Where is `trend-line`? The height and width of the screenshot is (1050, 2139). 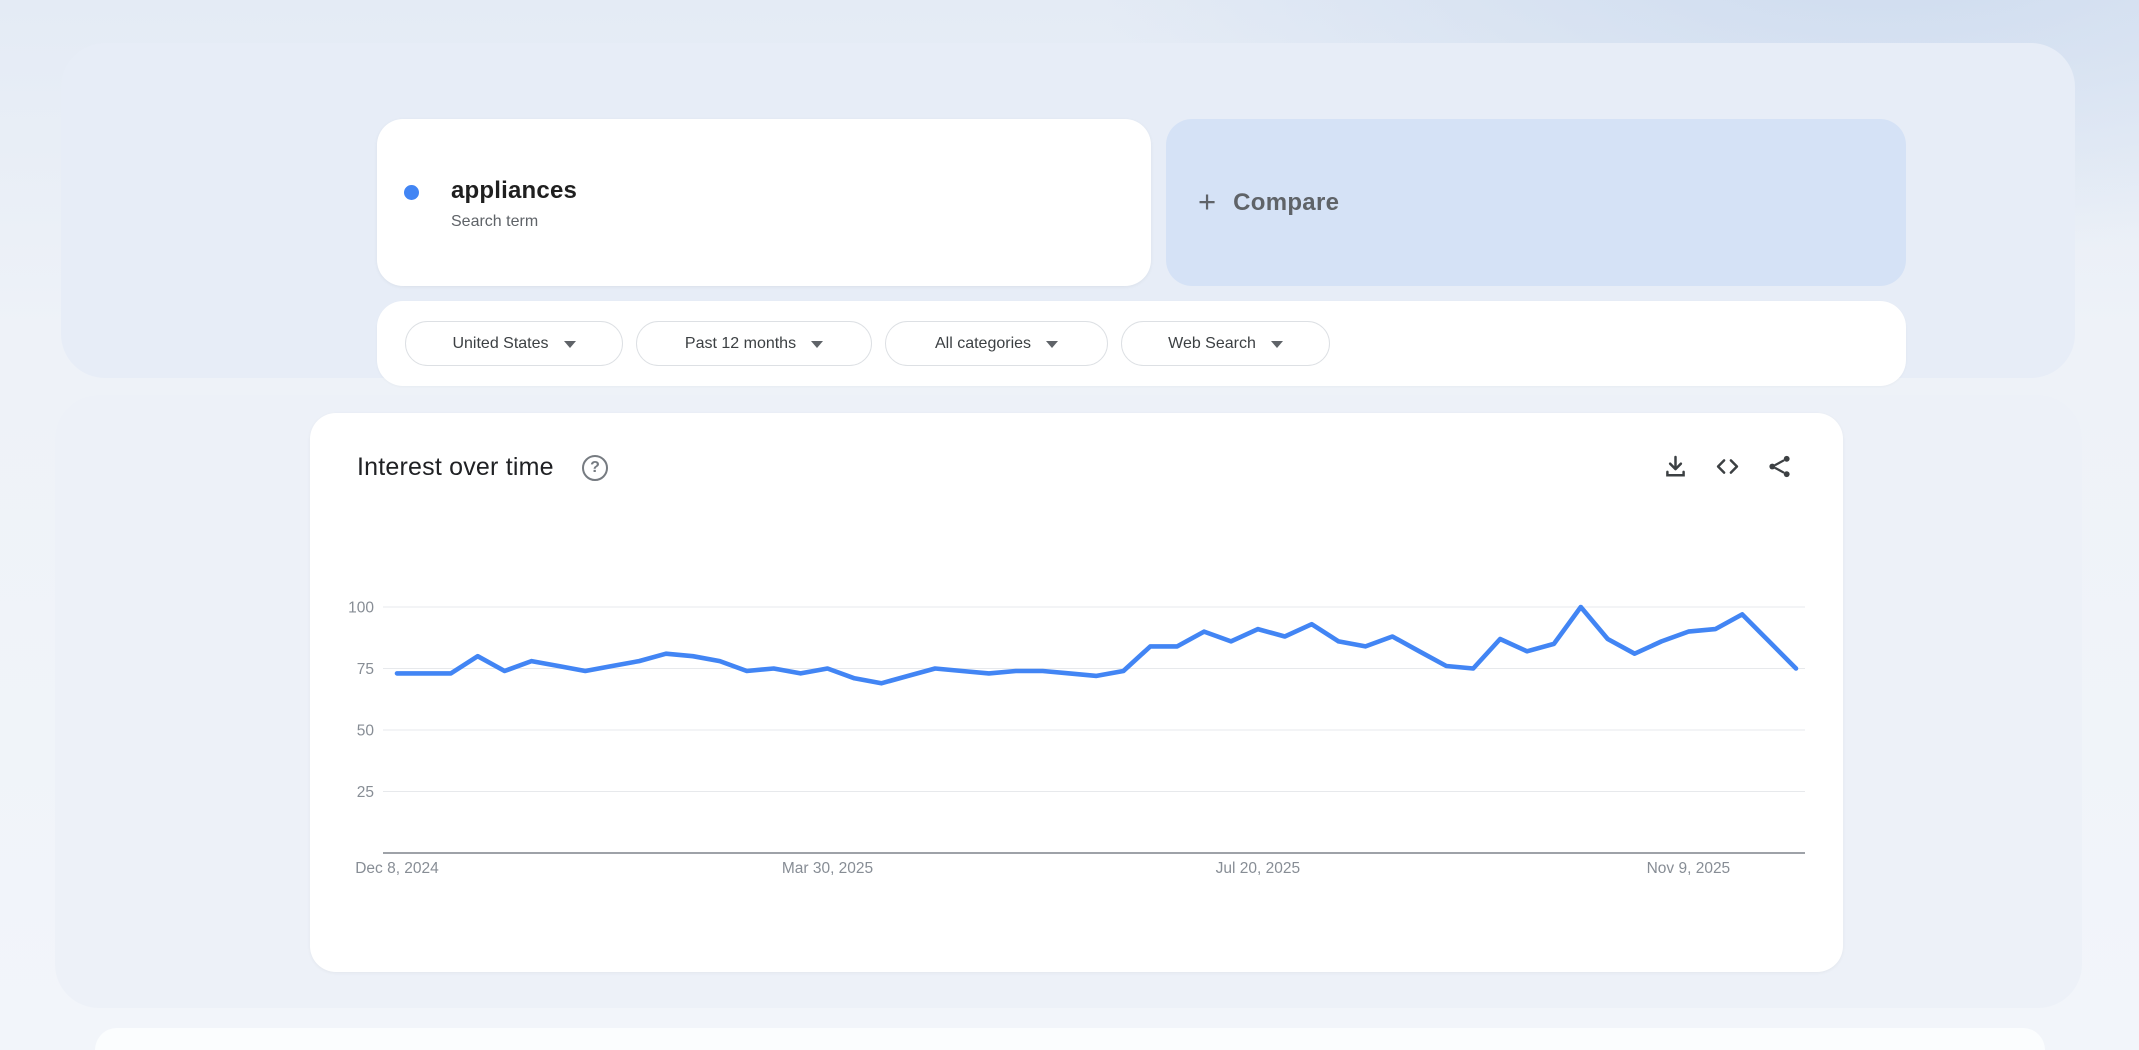 trend-line is located at coordinates (1096, 645).